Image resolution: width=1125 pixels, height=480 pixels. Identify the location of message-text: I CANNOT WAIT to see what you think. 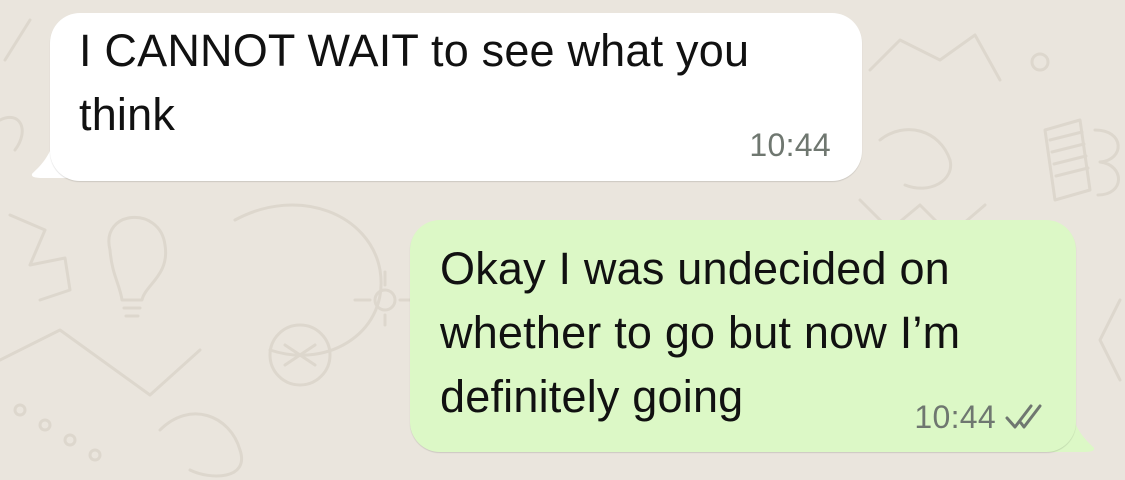
(414, 82).